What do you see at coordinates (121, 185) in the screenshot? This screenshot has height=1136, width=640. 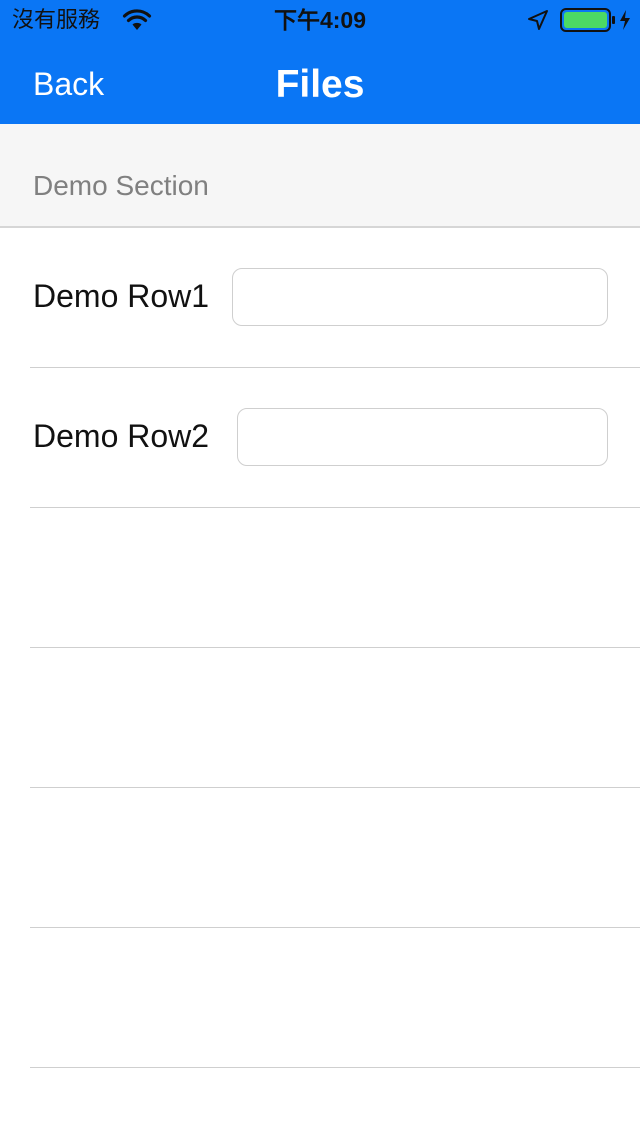 I see `section-title: Demo Section` at bounding box center [121, 185].